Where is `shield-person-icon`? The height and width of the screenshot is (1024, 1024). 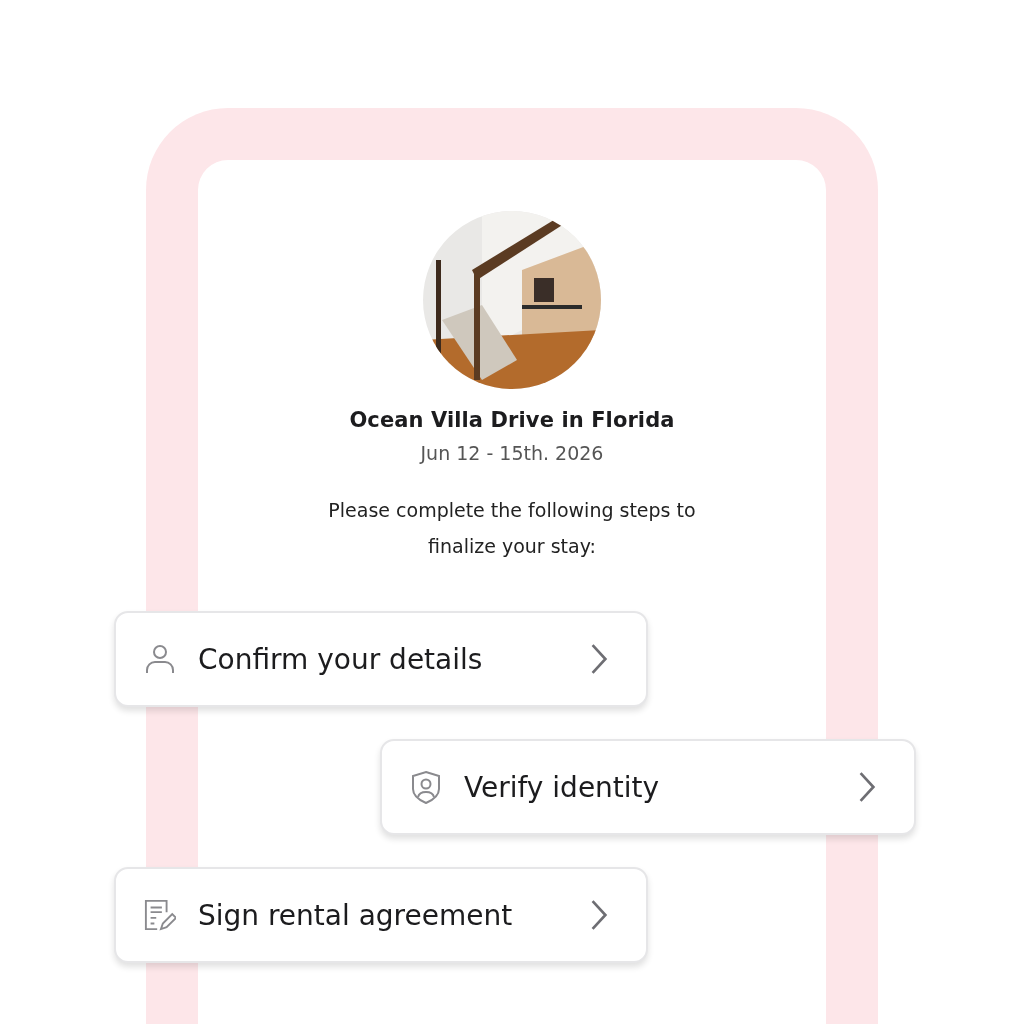
shield-person-icon is located at coordinates (426, 787).